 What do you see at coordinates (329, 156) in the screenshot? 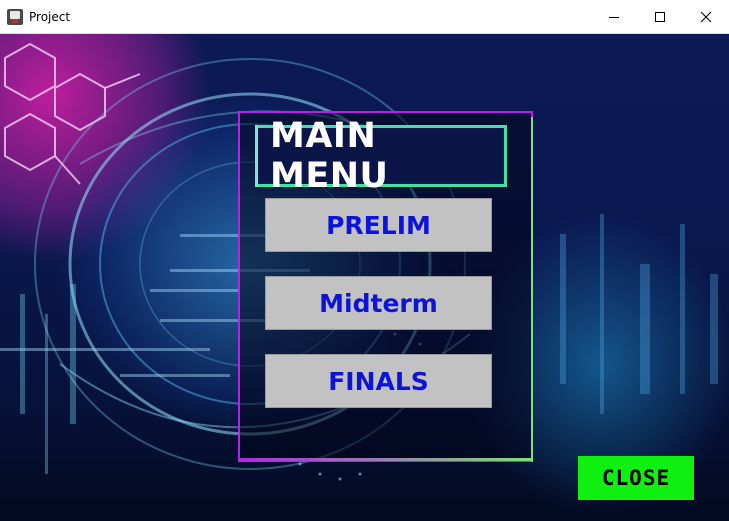
I see `main-menu-title: MAIN MENU` at bounding box center [329, 156].